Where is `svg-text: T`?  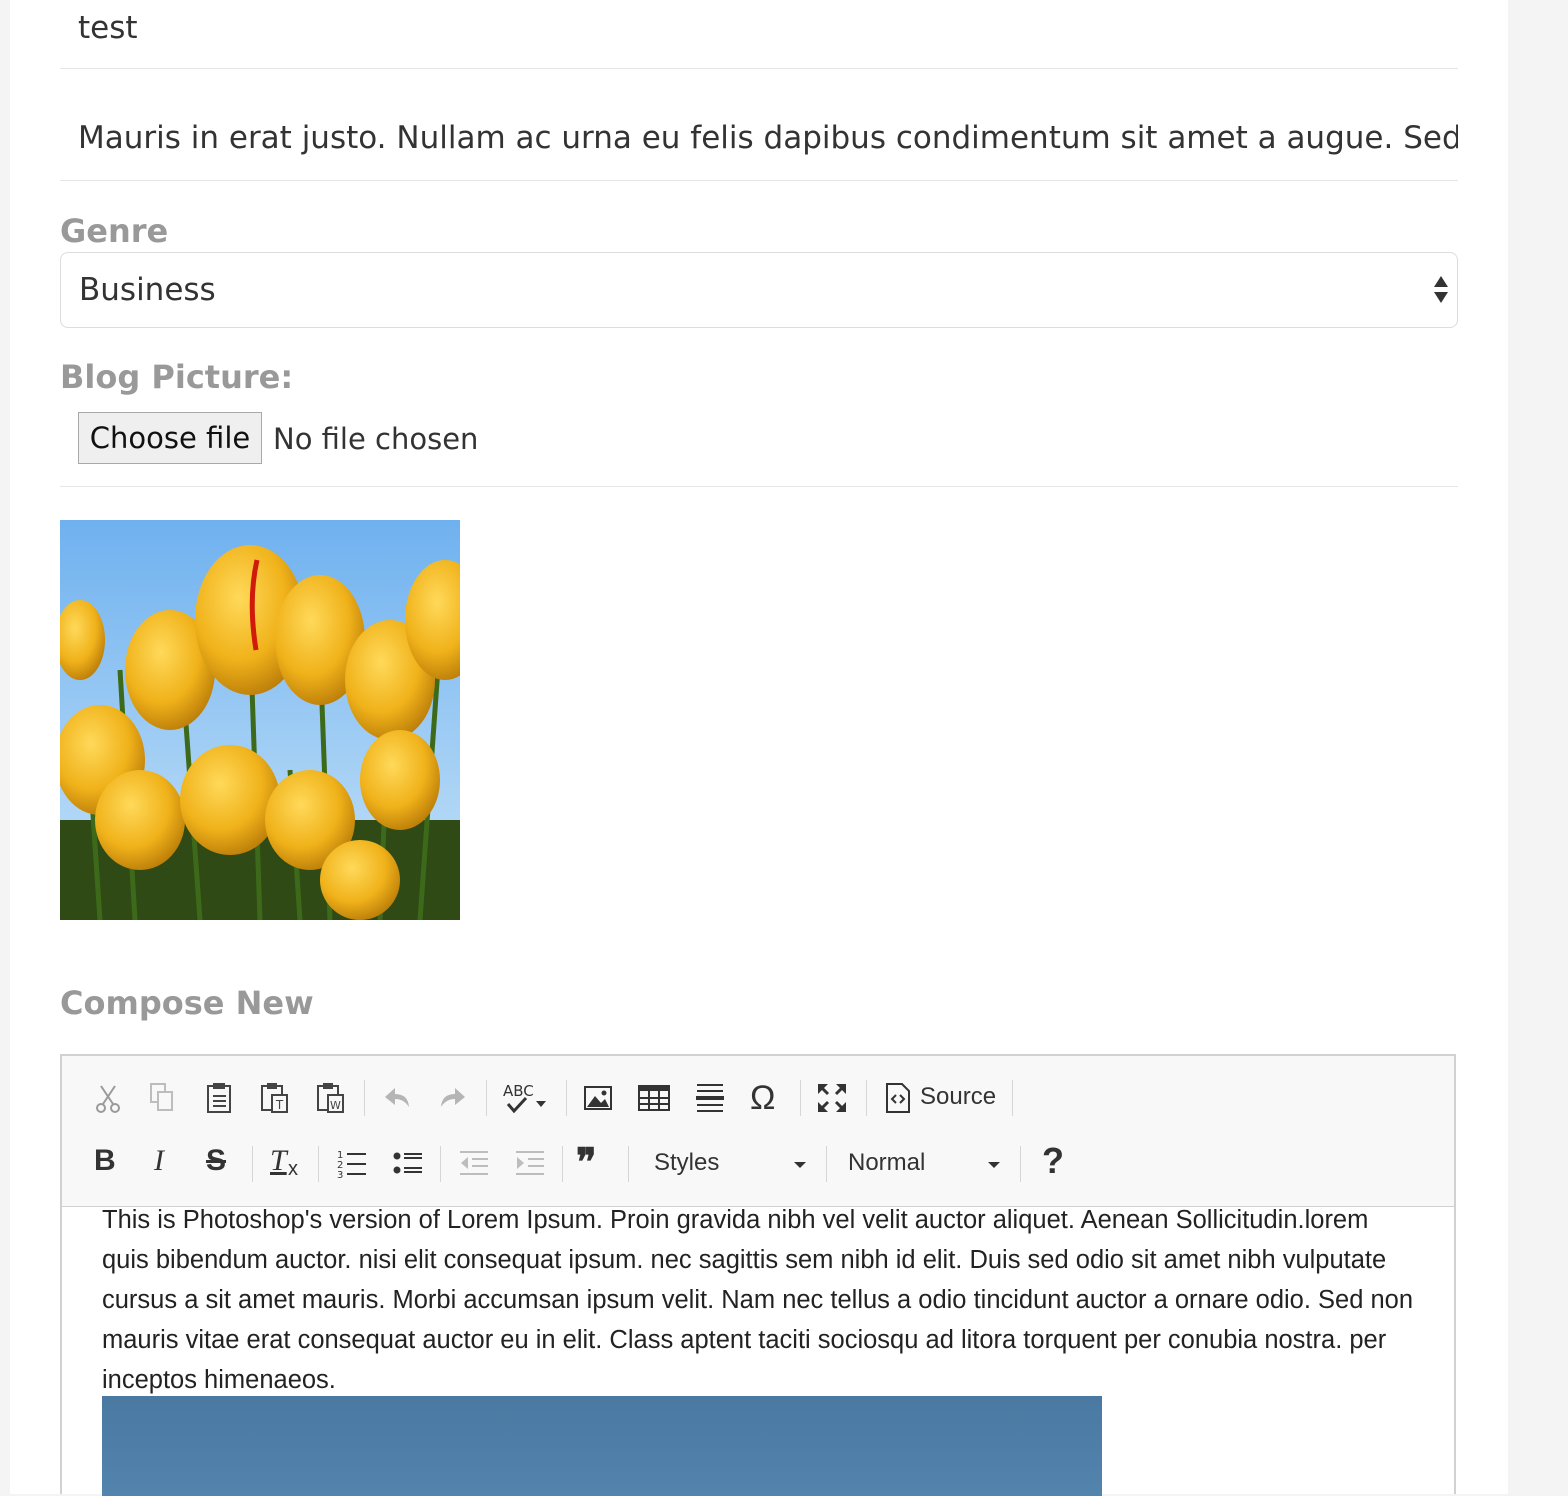
svg-text: T is located at coordinates (279, 1105).